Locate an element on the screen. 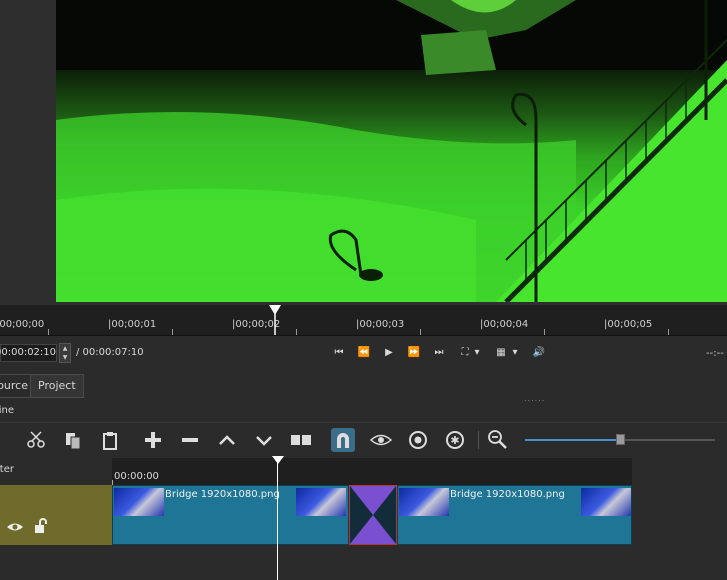 This screenshot has height=580, width=727. timecode-right: --:-- is located at coordinates (715, 353).